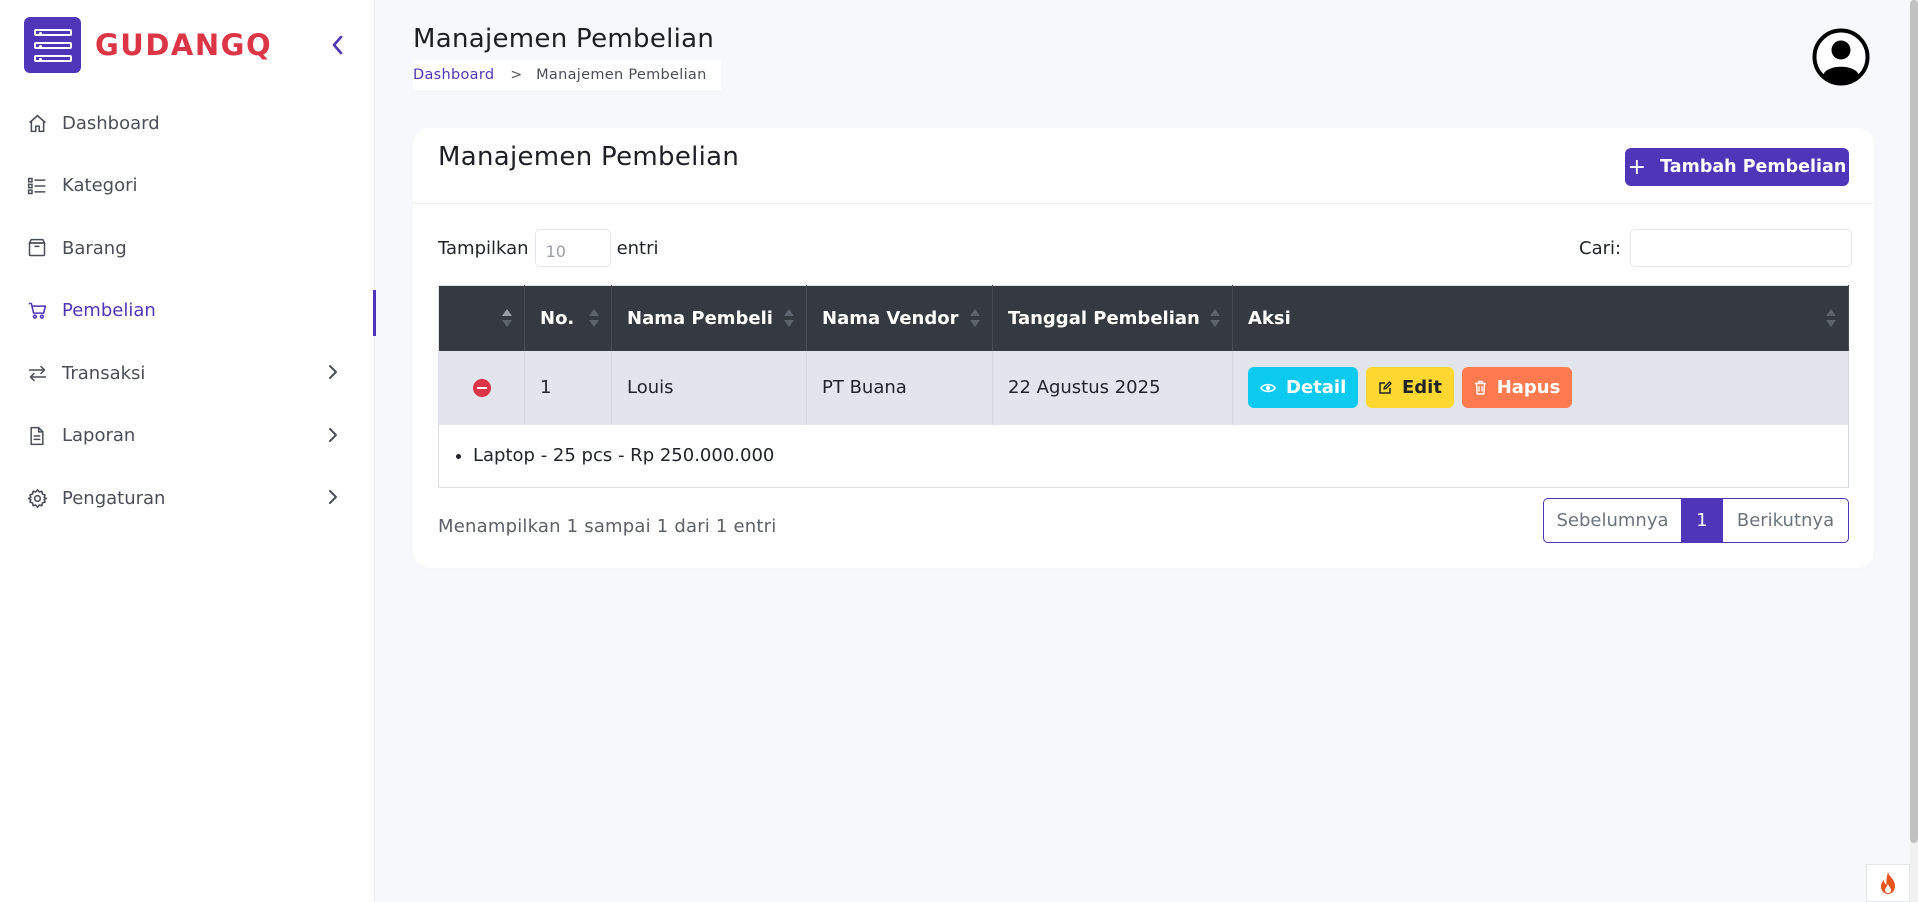  What do you see at coordinates (37, 186) in the screenshot?
I see `list-icon` at bounding box center [37, 186].